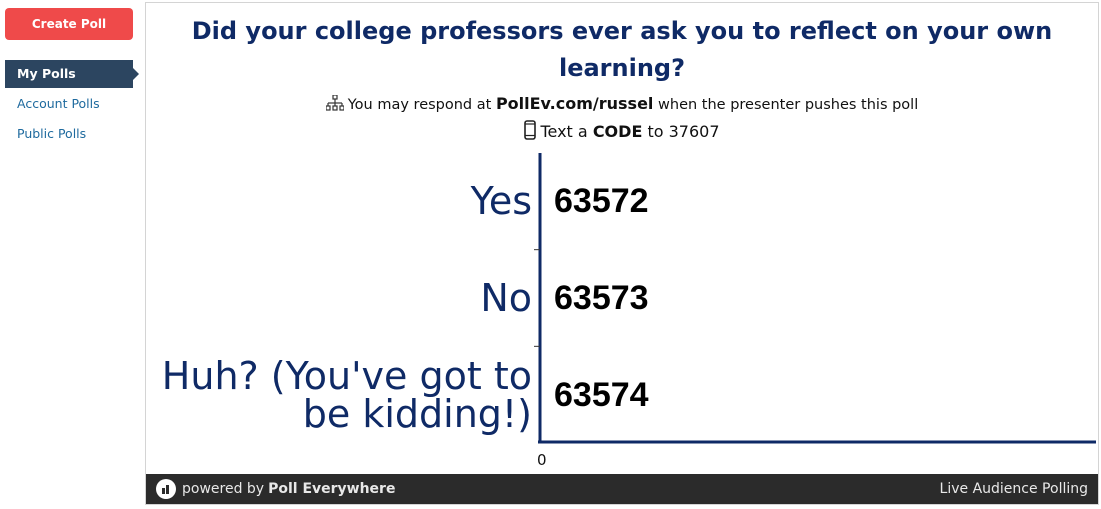 The height and width of the screenshot is (509, 1101). What do you see at coordinates (223, 489) in the screenshot?
I see `powered-by-text: powered by` at bounding box center [223, 489].